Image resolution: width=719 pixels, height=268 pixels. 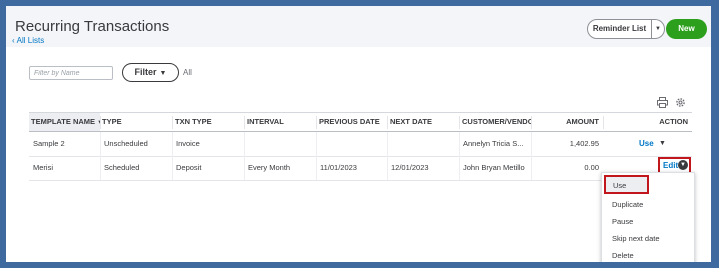 I want to click on chevron-down-icon: ▼, so click(x=683, y=165).